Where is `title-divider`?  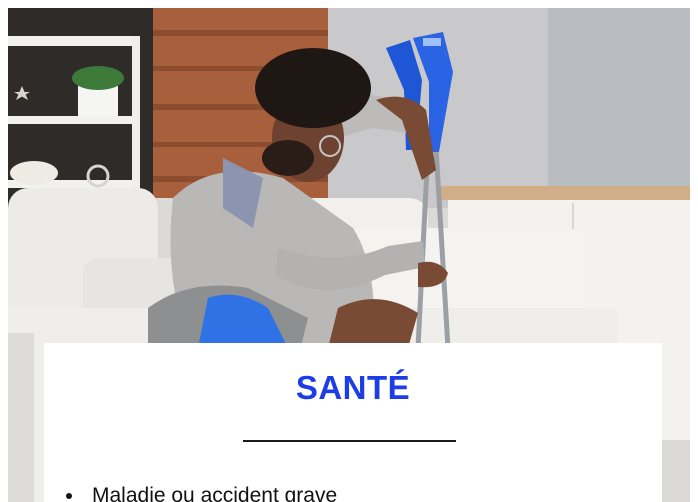 title-divider is located at coordinates (349, 441).